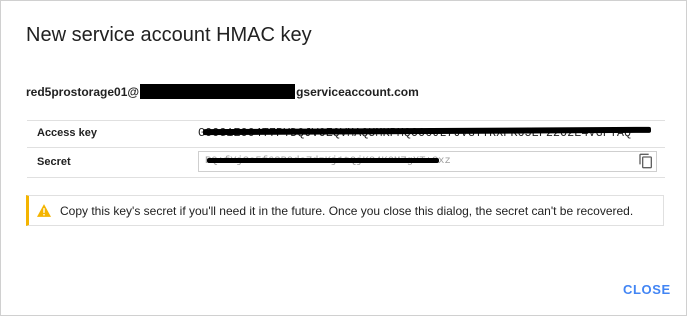 This screenshot has height=316, width=687. I want to click on copy-icon, so click(646, 161).